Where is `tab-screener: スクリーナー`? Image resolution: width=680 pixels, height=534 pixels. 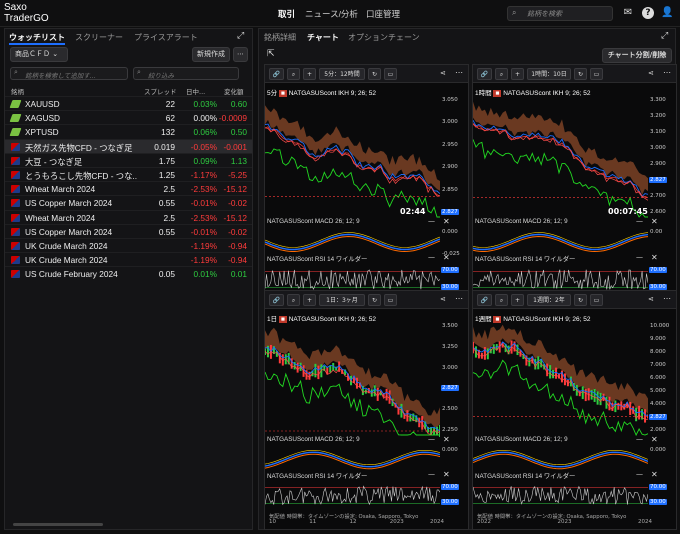 tab-screener: スクリーナー is located at coordinates (99, 37).